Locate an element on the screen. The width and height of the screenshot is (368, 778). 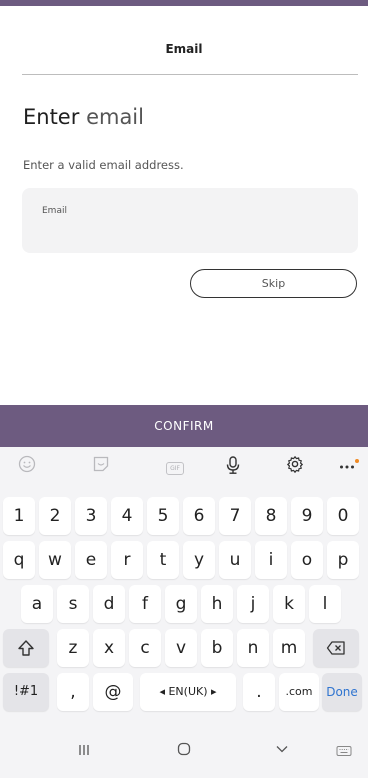
key-n: n is located at coordinates (253, 648).